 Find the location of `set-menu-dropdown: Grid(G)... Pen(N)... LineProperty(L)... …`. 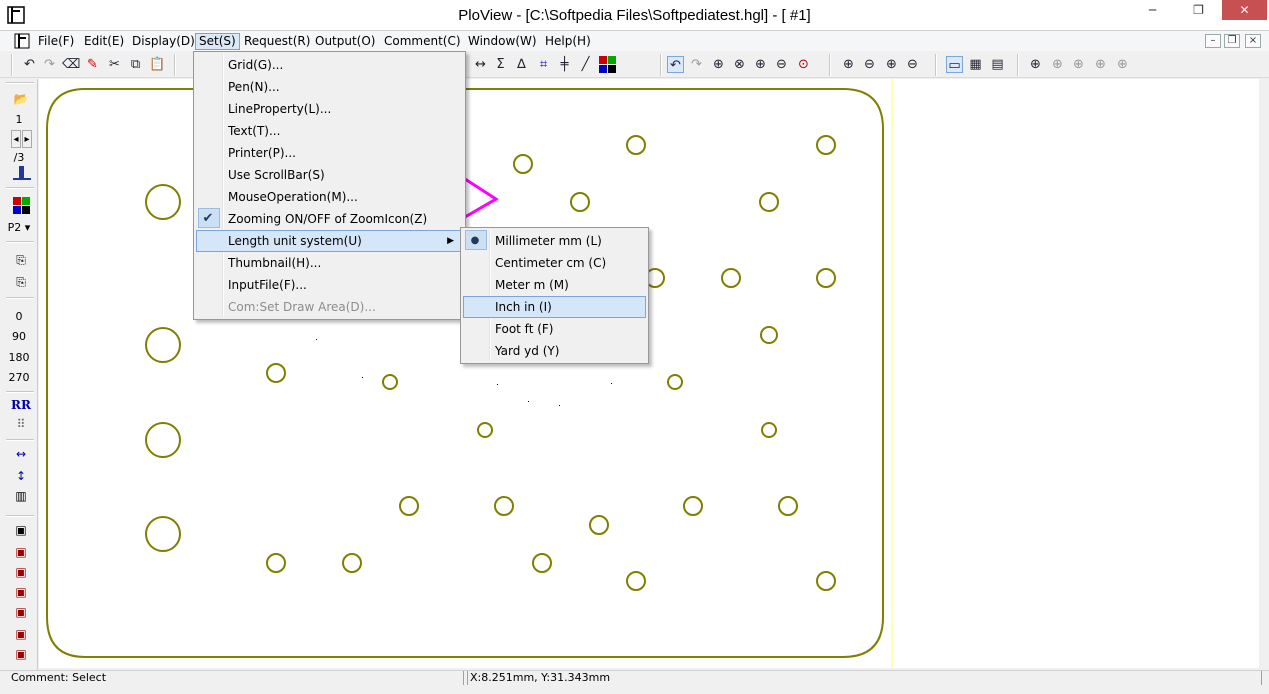

set-menu-dropdown: Grid(G)... Pen(N)... LineProperty(L)... … is located at coordinates (329, 185).